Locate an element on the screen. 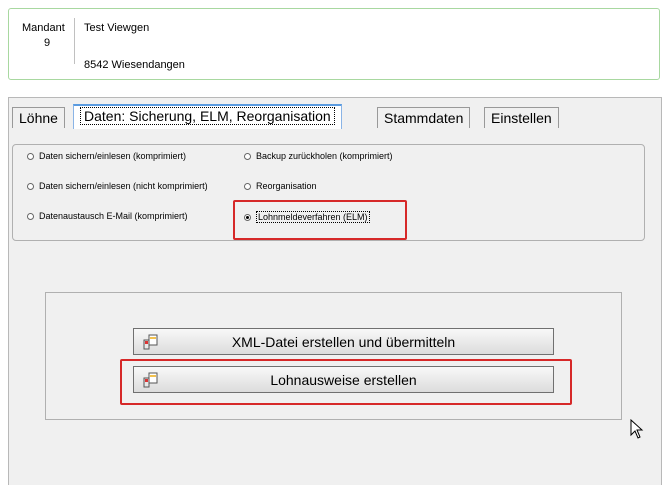 The image size is (670, 485). tab-stammdaten: Stammdaten is located at coordinates (424, 117).